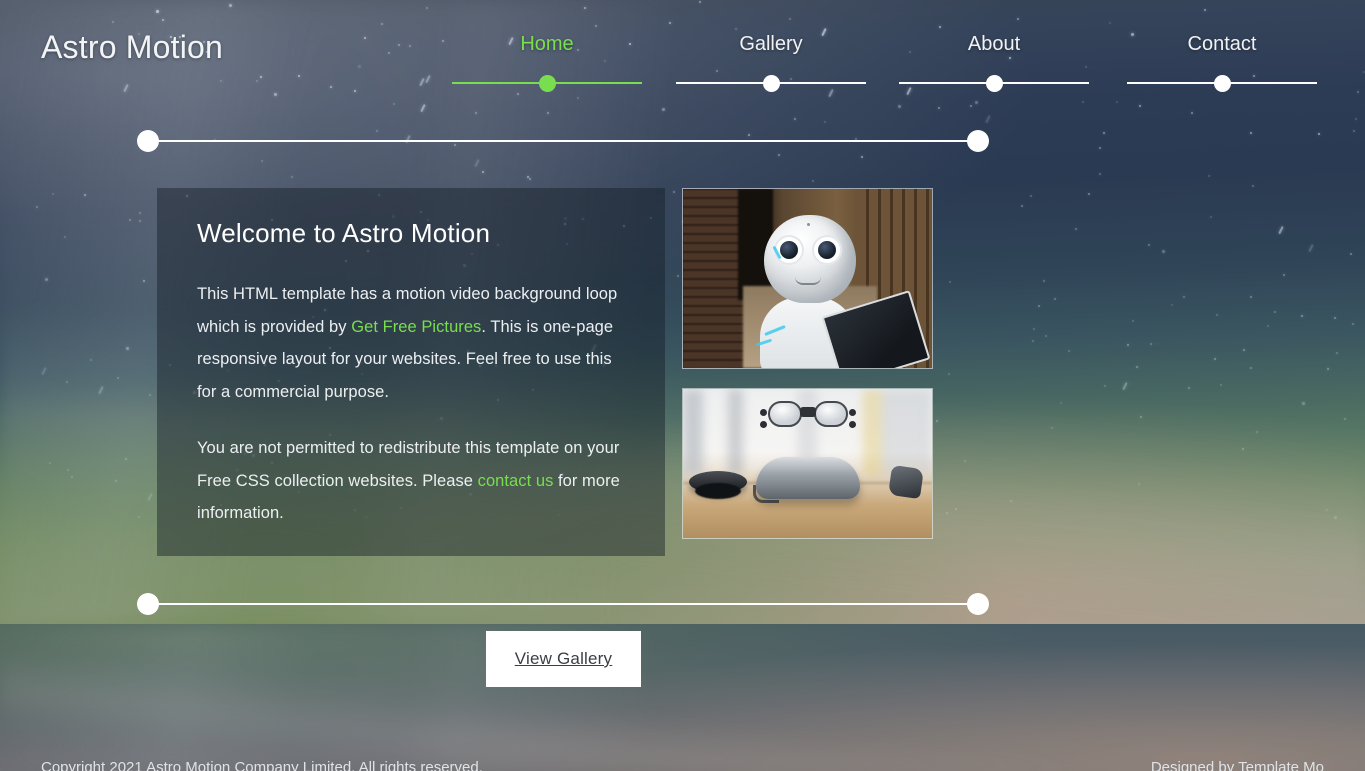 The width and height of the screenshot is (1365, 771). I want to click on contact-us-link: contact us, so click(516, 481).